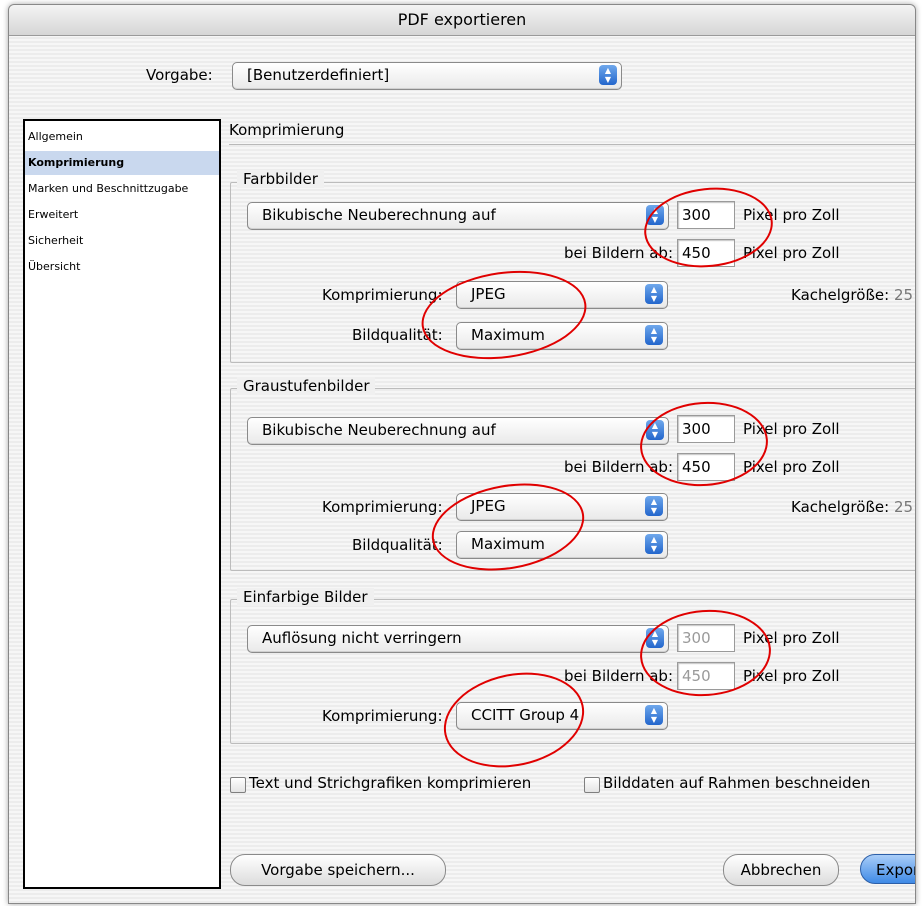 The height and width of the screenshot is (906, 922). I want to click on compress-text-label: Text und Strichgrafiken komprimieren, so click(390, 783).